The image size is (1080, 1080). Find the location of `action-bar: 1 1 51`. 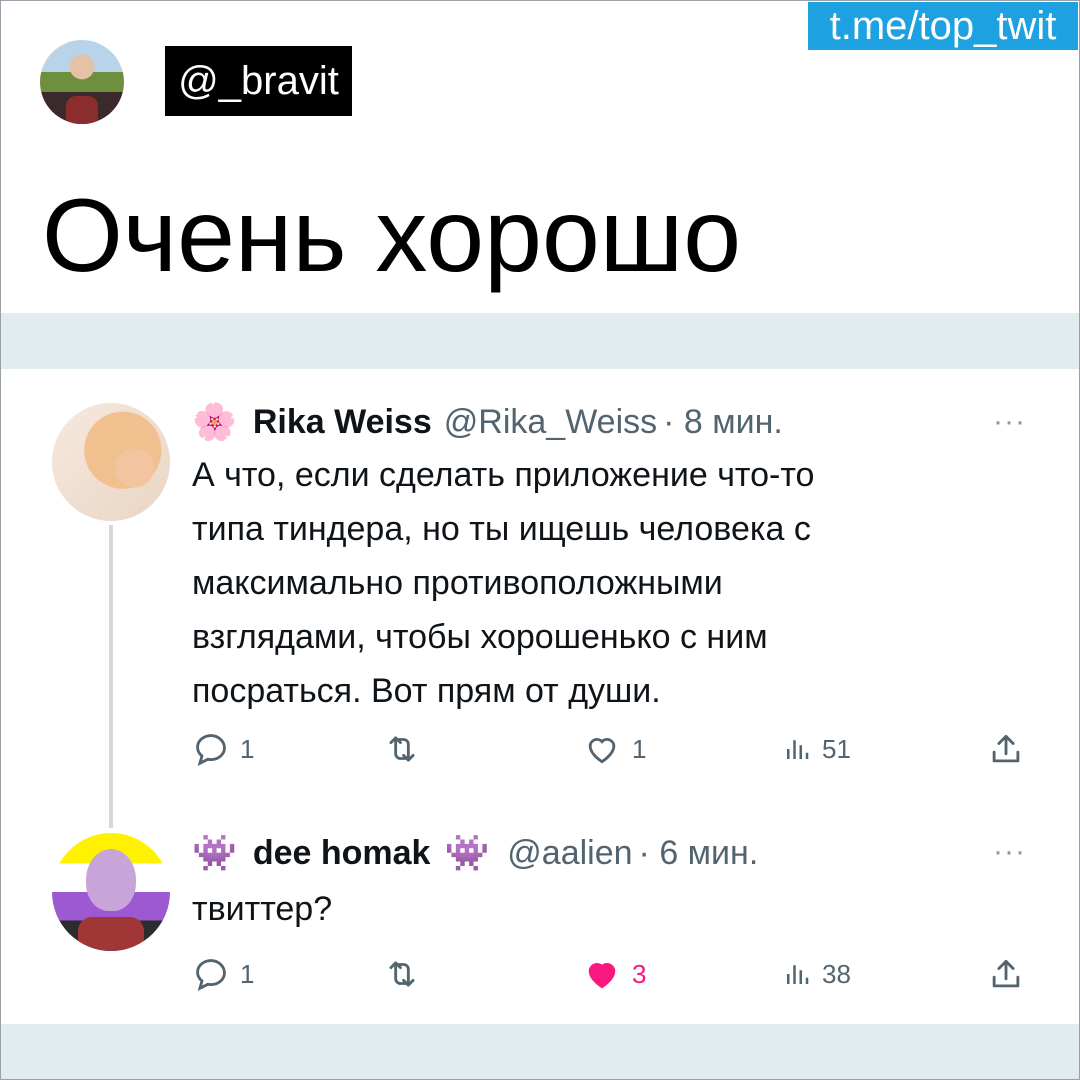

action-bar: 1 1 51 is located at coordinates (636, 750).